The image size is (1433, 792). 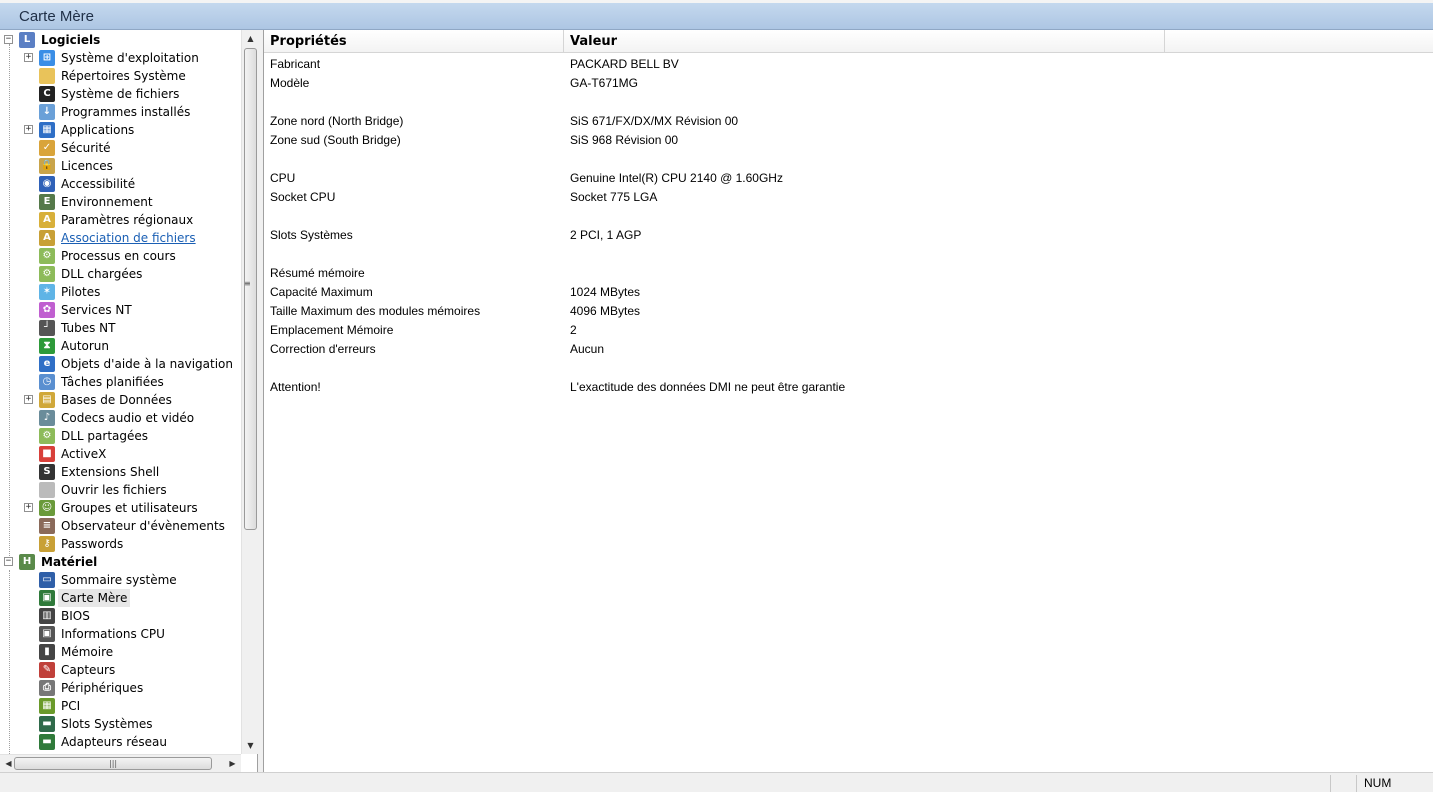 What do you see at coordinates (311, 235) in the screenshot?
I see `property-name: Slots Systèmes` at bounding box center [311, 235].